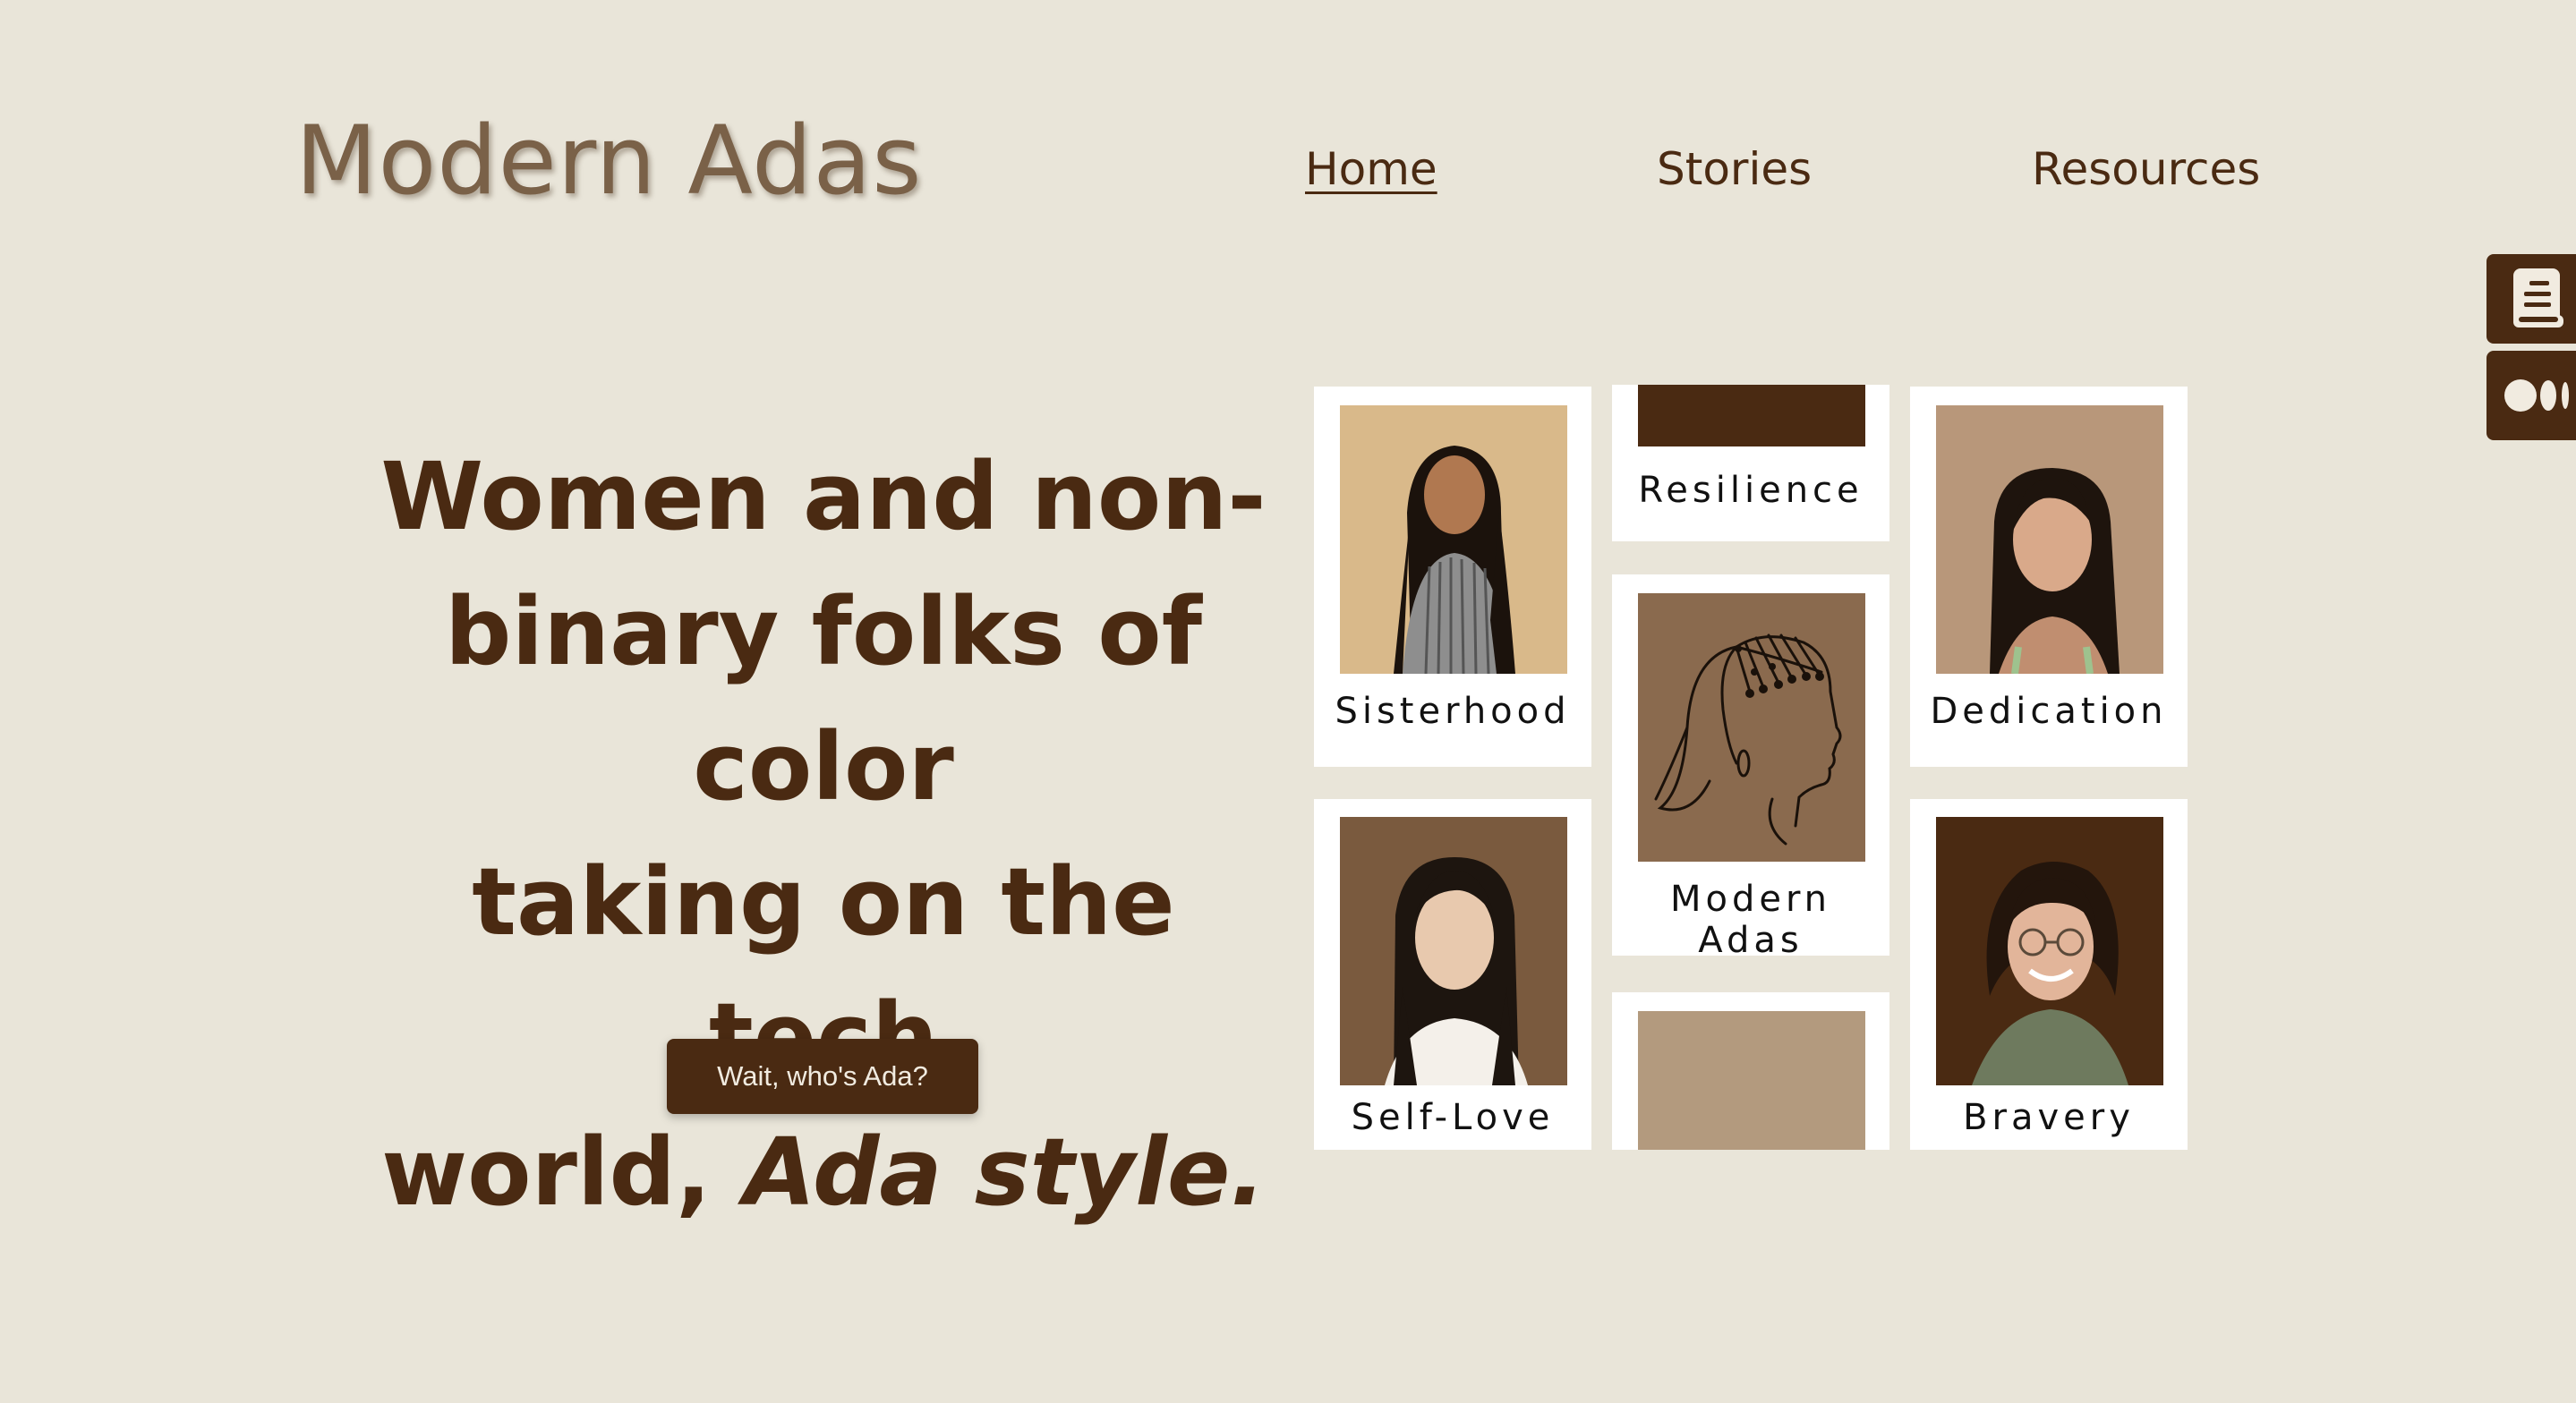 Image resolution: width=2576 pixels, height=1403 pixels. I want to click on card-dedication: Dedication, so click(2049, 577).